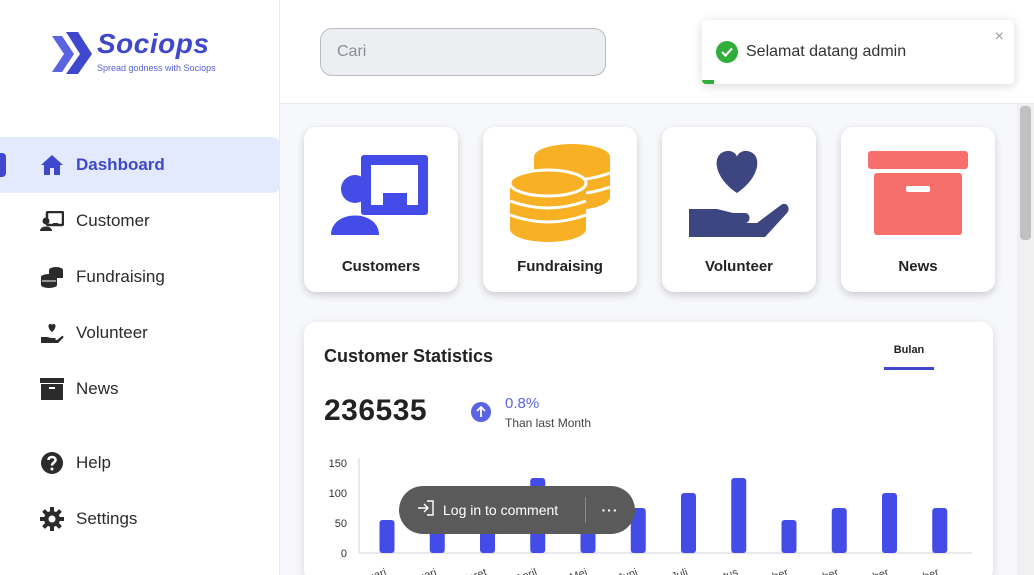  What do you see at coordinates (762, 570) in the screenshot?
I see `x-tick-label: September` at bounding box center [762, 570].